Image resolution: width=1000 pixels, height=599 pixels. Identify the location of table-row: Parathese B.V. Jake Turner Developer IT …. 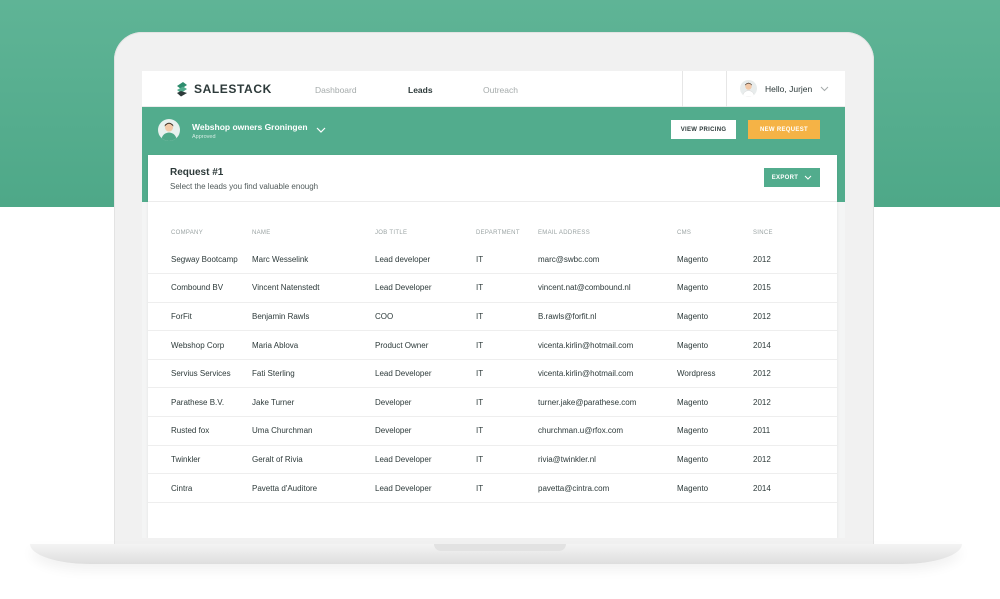
(492, 402).